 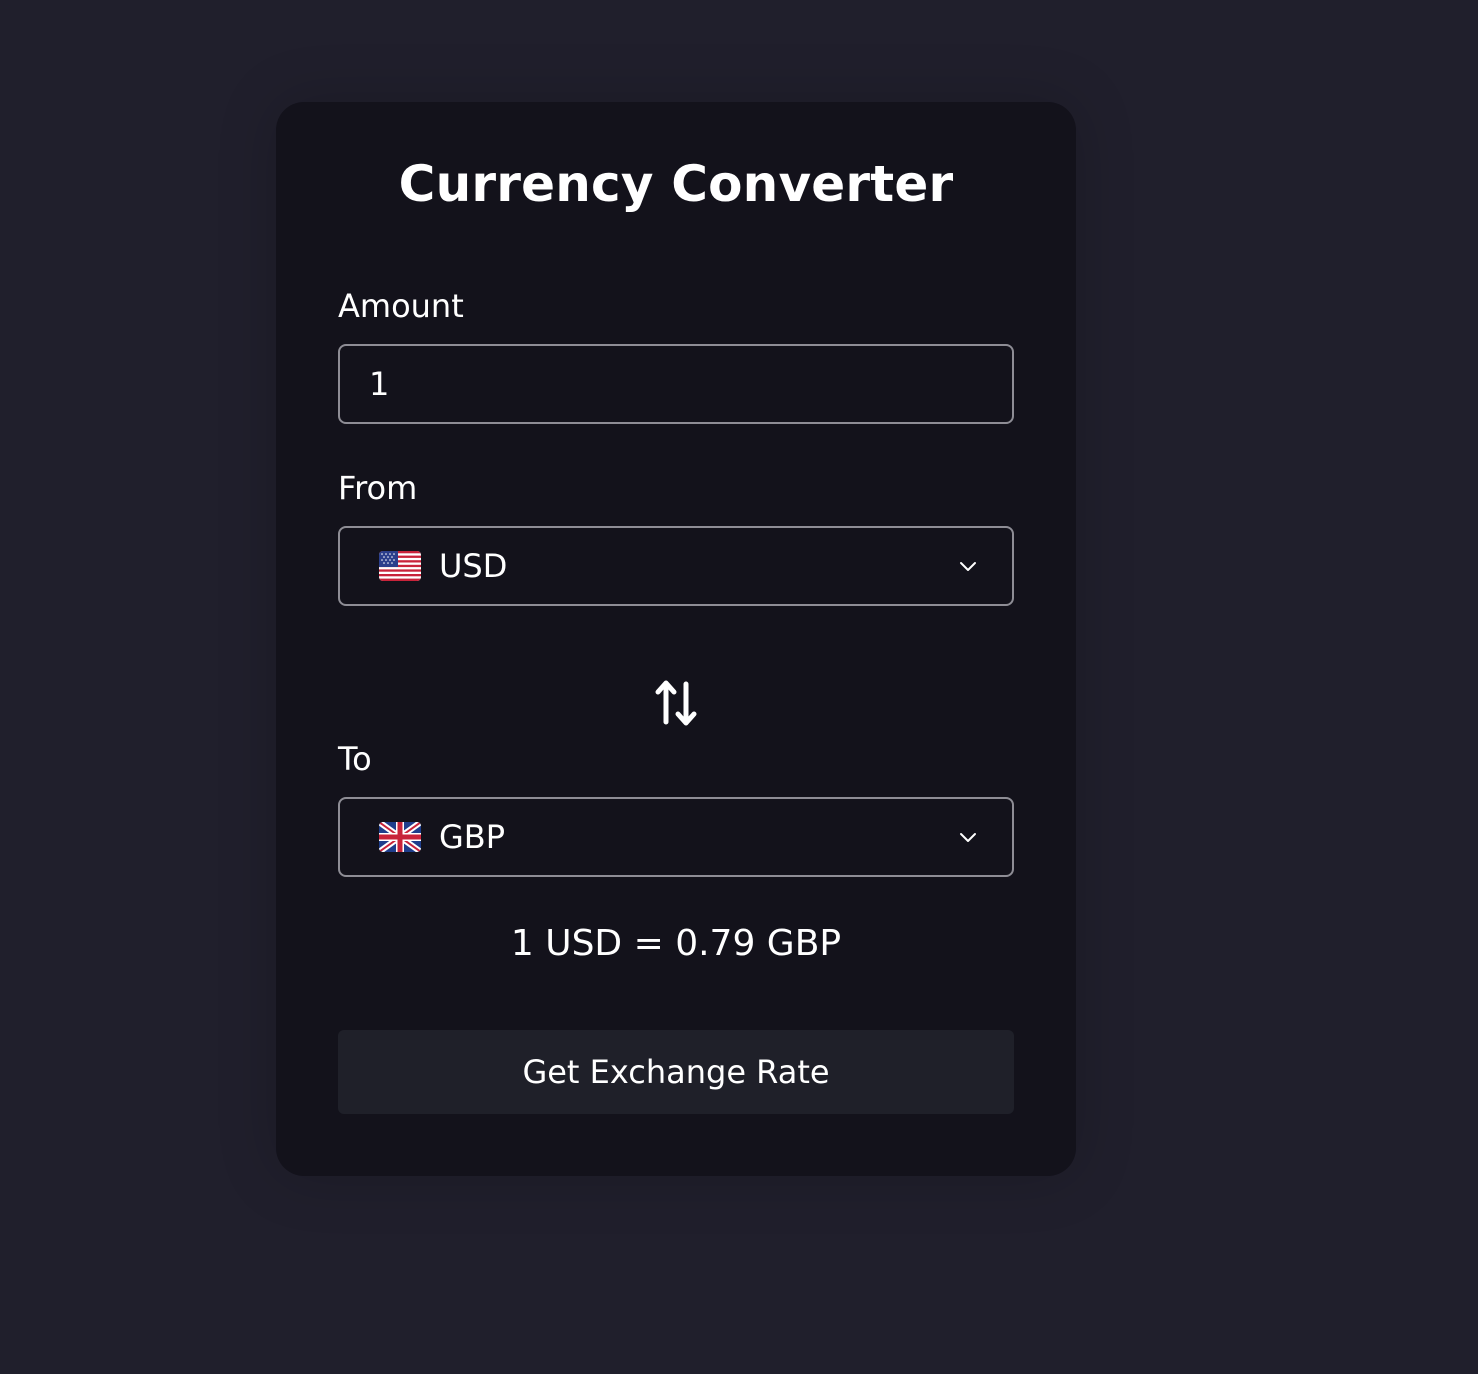 I want to click on to-label: To, so click(x=355, y=759).